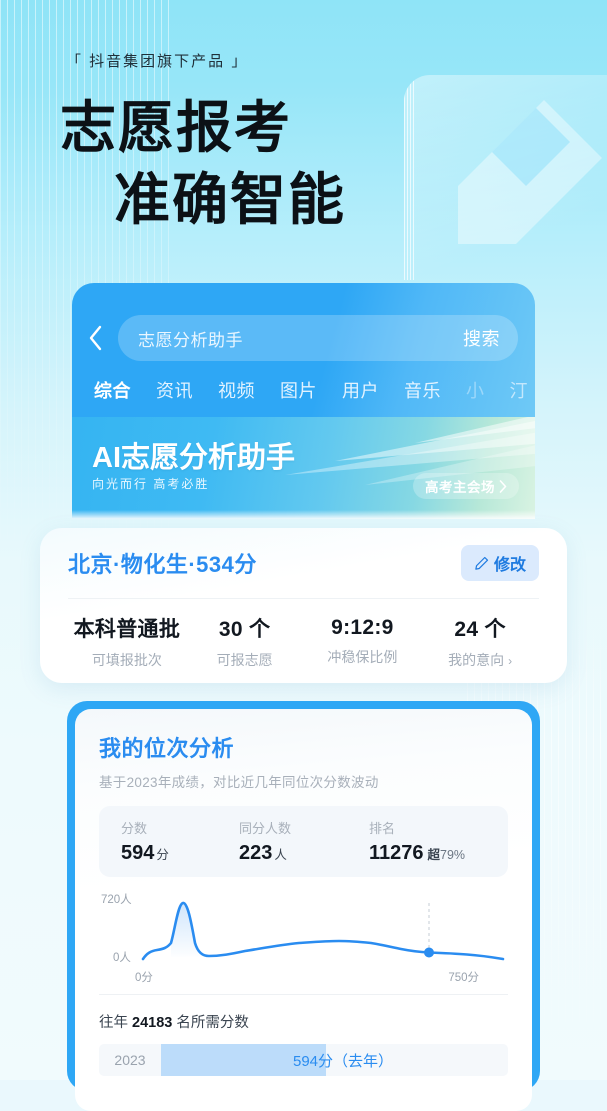 Image resolution: width=607 pixels, height=1111 pixels. Describe the element at coordinates (476, 659) in the screenshot. I see `profile-stat-label-text: 我的意向` at that location.